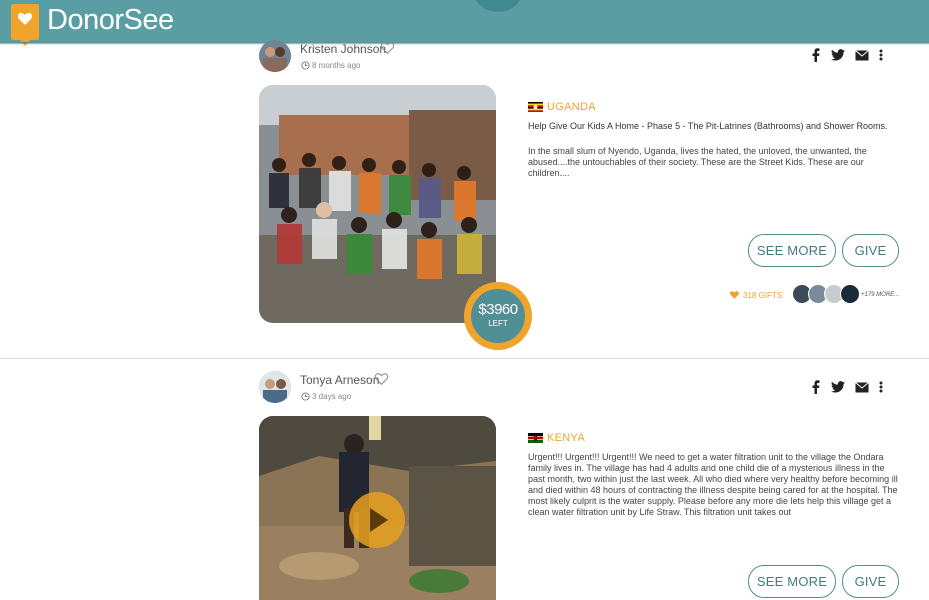  I want to click on author-name: Kristen Johnson, so click(343, 49).